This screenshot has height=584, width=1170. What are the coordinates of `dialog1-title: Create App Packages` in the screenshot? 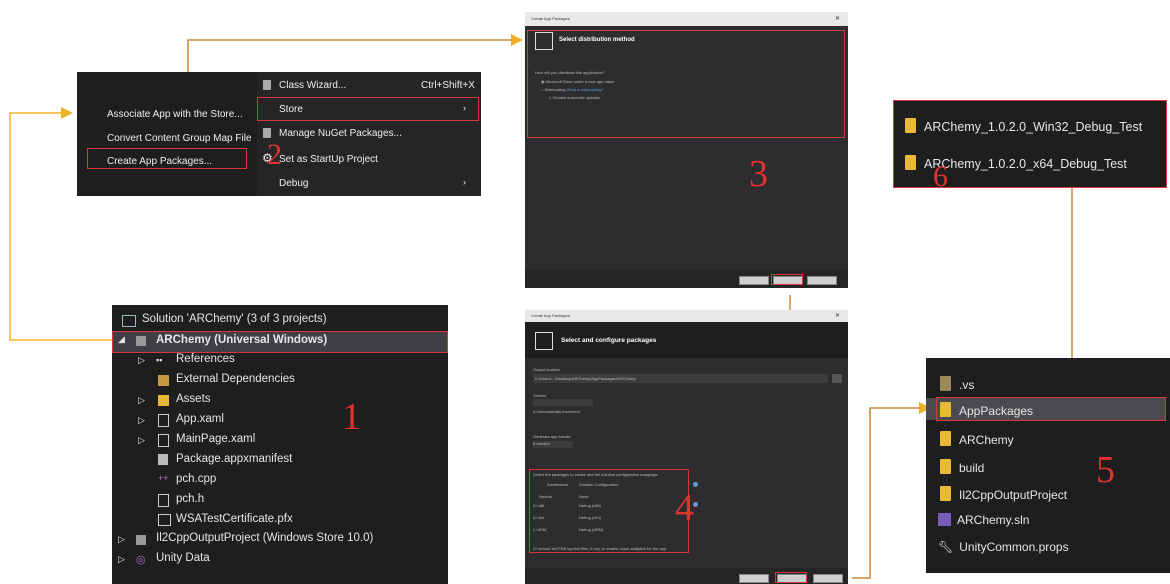 It's located at (550, 18).